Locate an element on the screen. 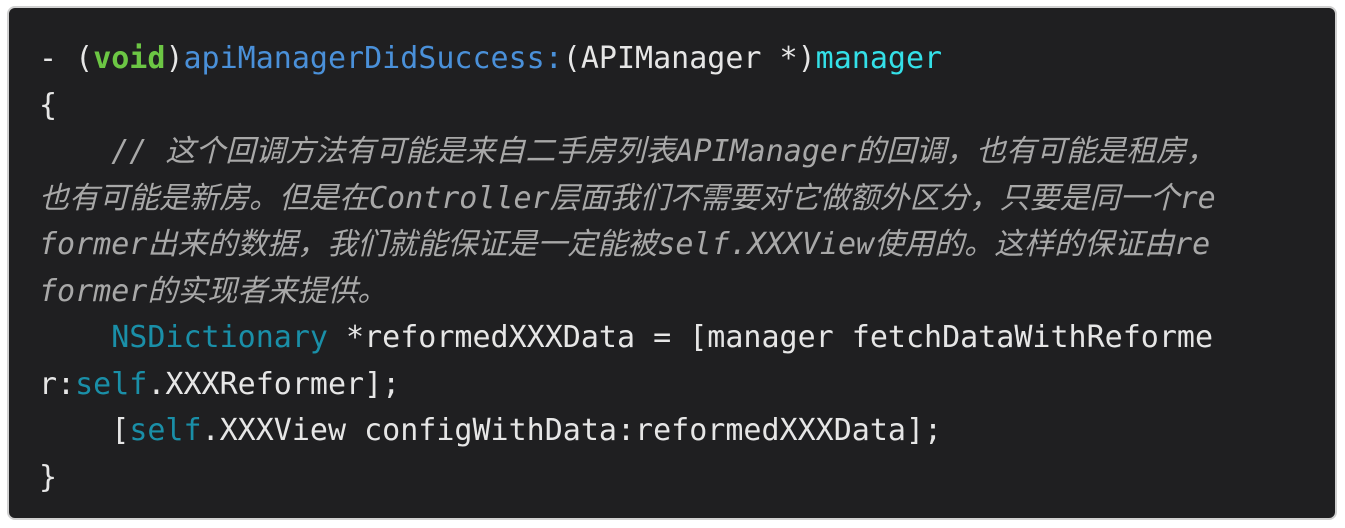  code-token-comment: former的实现者来提供。 is located at coordinates (213, 291).